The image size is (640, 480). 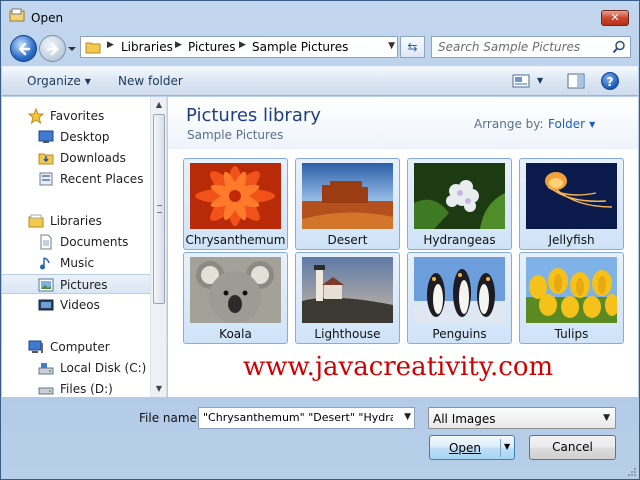 I want to click on recent-places-icon, so click(x=46, y=179).